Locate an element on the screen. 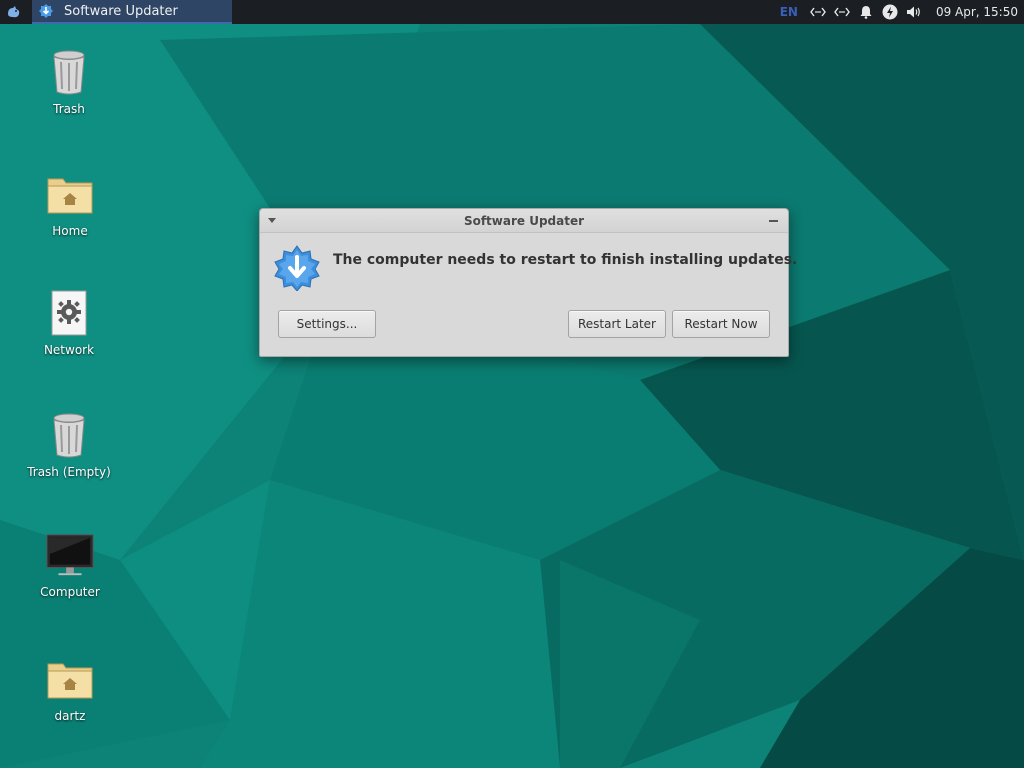 This screenshot has width=1024, height=768. desktop-icon-label: Home is located at coordinates (70, 231).